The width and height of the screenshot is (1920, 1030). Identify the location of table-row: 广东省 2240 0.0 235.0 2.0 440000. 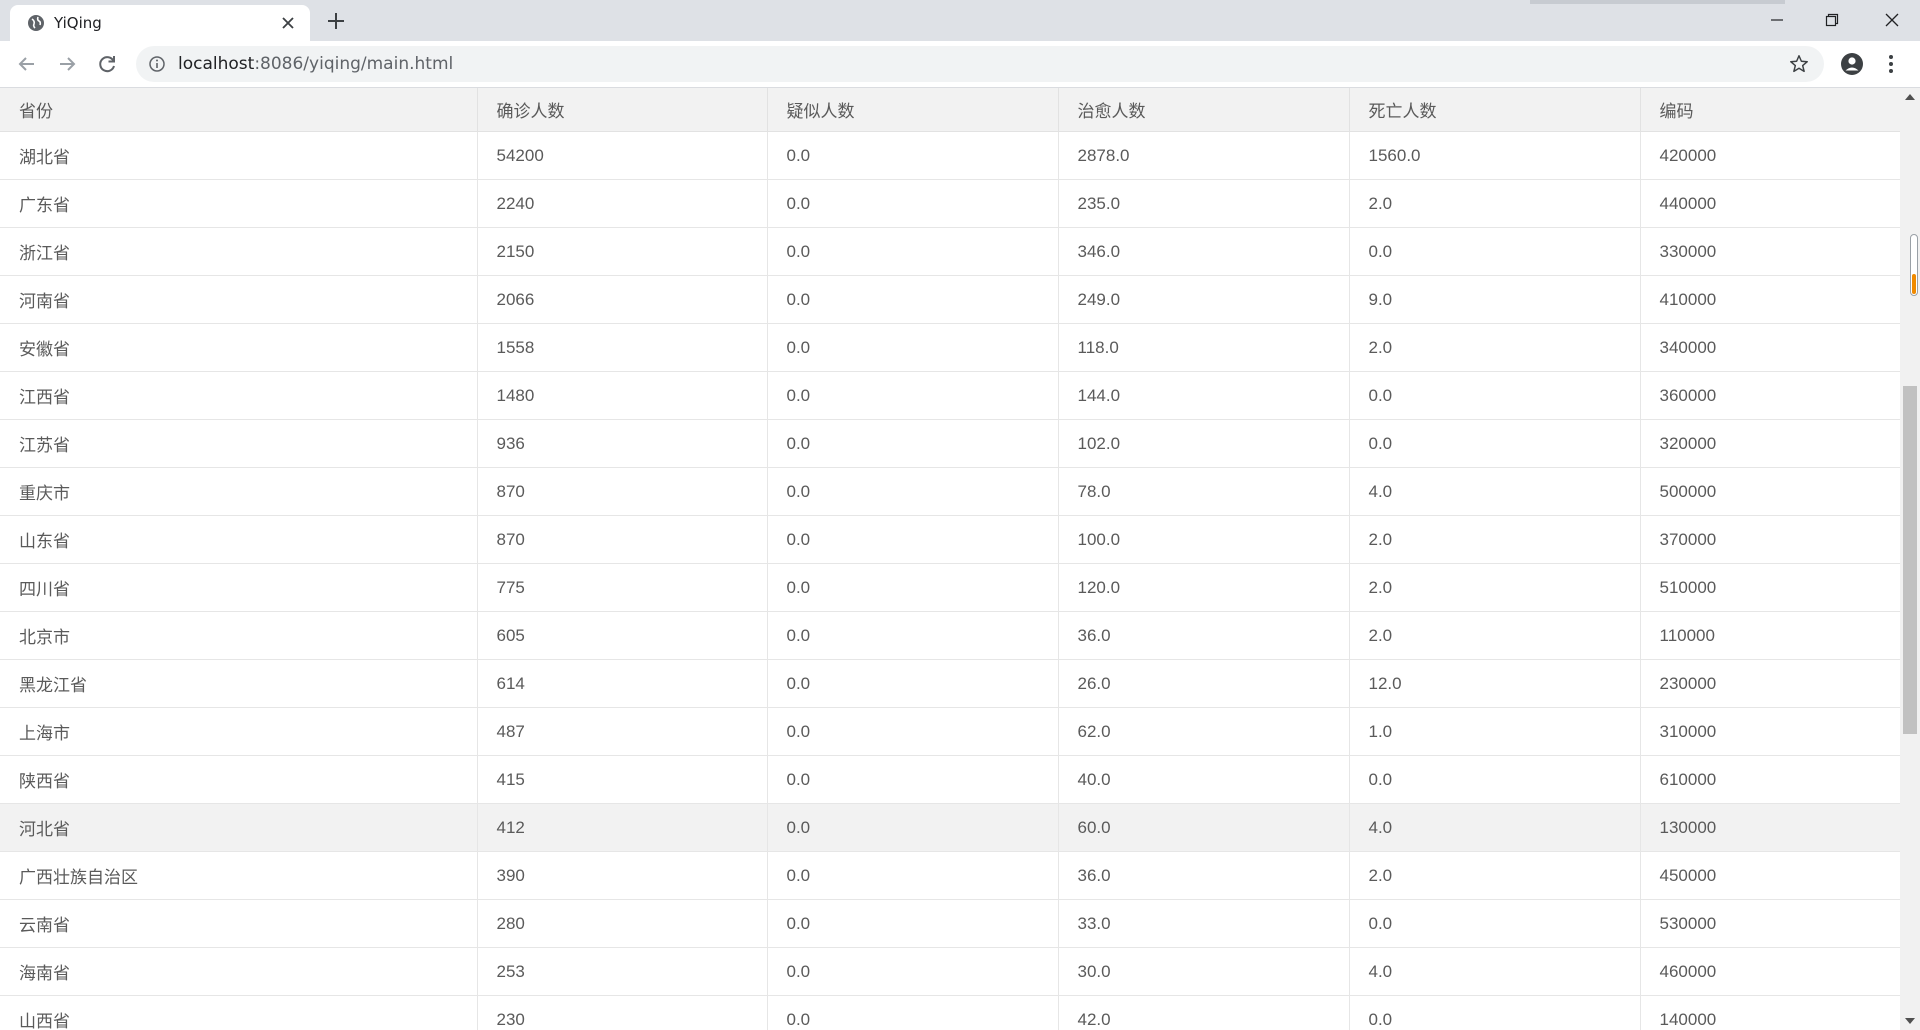
(950, 203).